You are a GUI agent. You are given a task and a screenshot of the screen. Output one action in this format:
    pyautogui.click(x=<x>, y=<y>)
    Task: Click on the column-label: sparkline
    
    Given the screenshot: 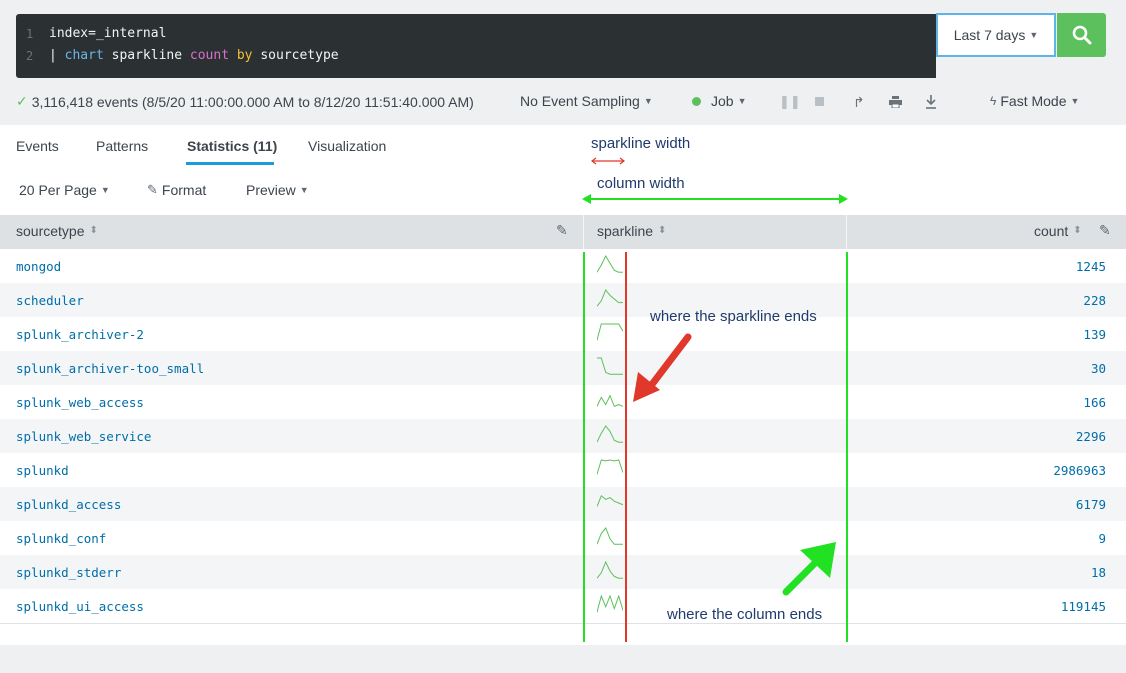 What is the action you would take?
    pyautogui.click(x=625, y=231)
    